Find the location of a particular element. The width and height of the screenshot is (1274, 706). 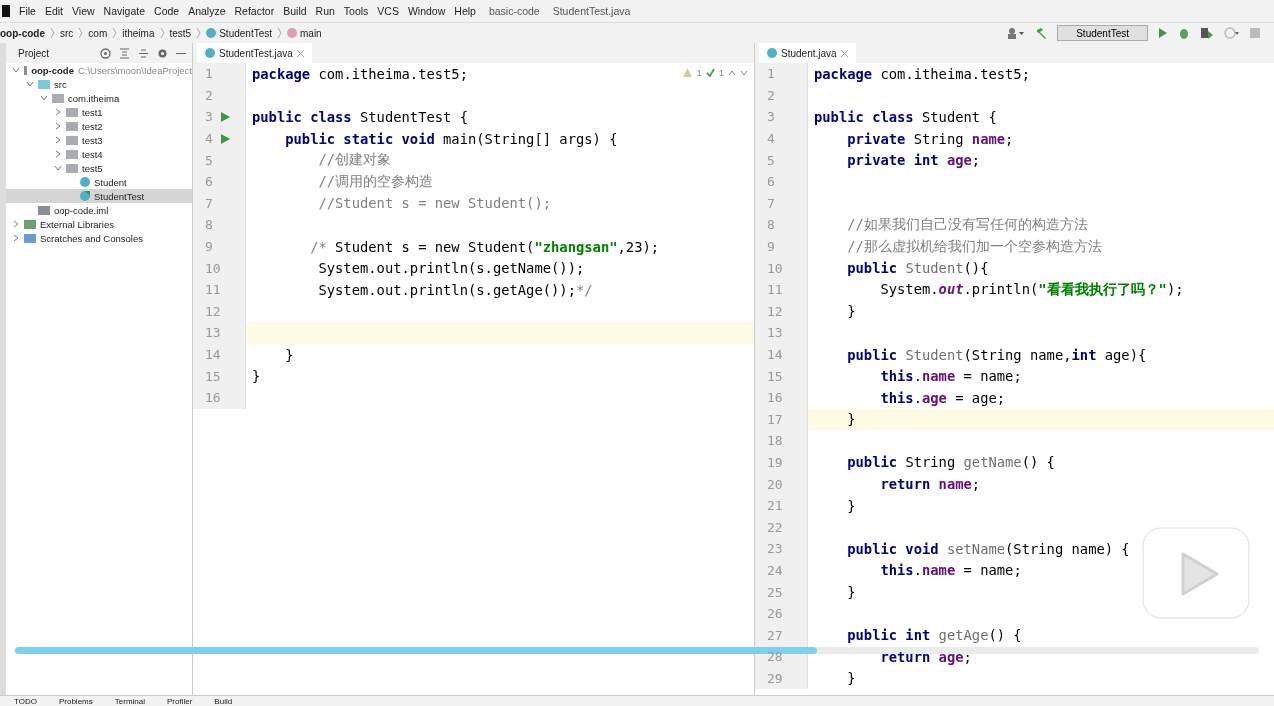

breadcrumb-item: src is located at coordinates (67, 33).